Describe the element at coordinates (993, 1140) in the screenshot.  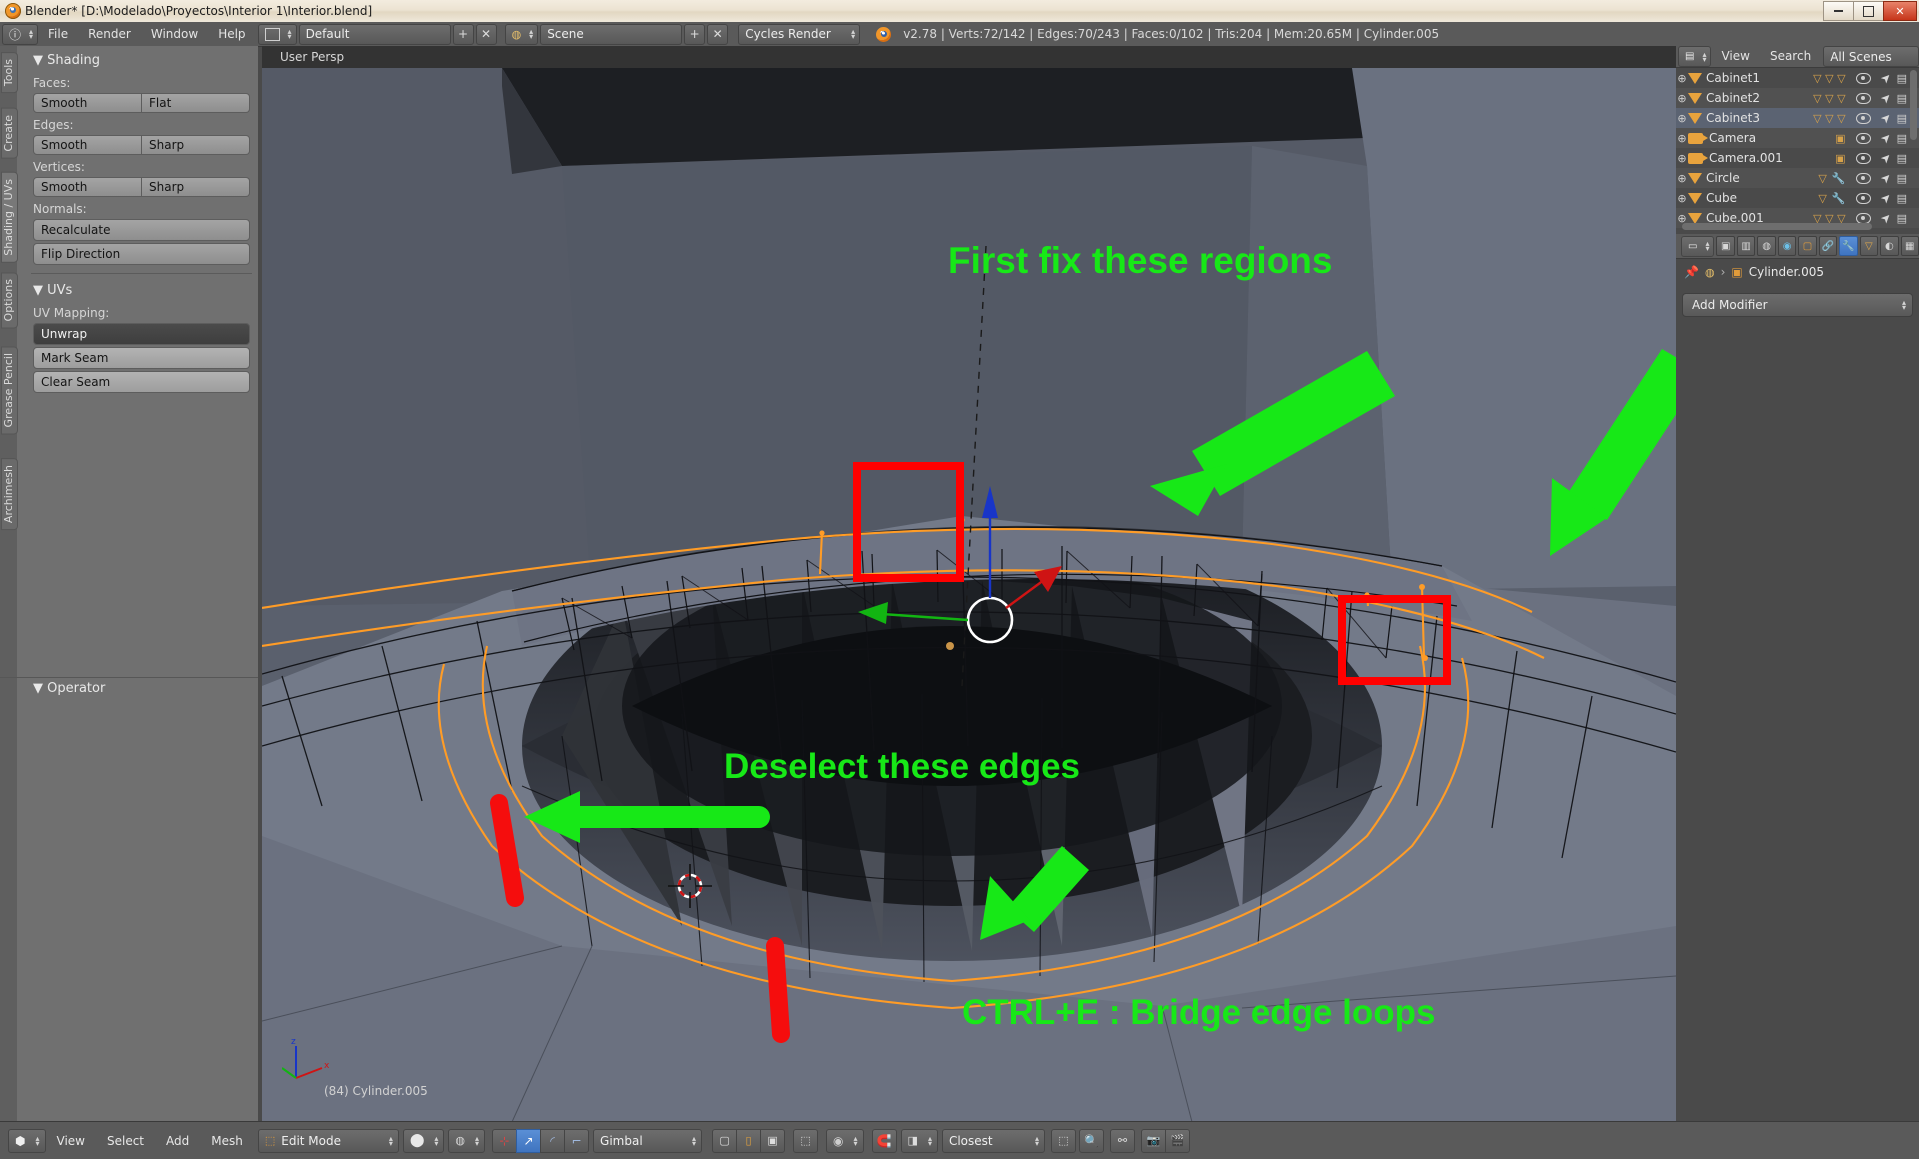
I see `snap-target-dropdown: Closest ▴ ▾` at that location.